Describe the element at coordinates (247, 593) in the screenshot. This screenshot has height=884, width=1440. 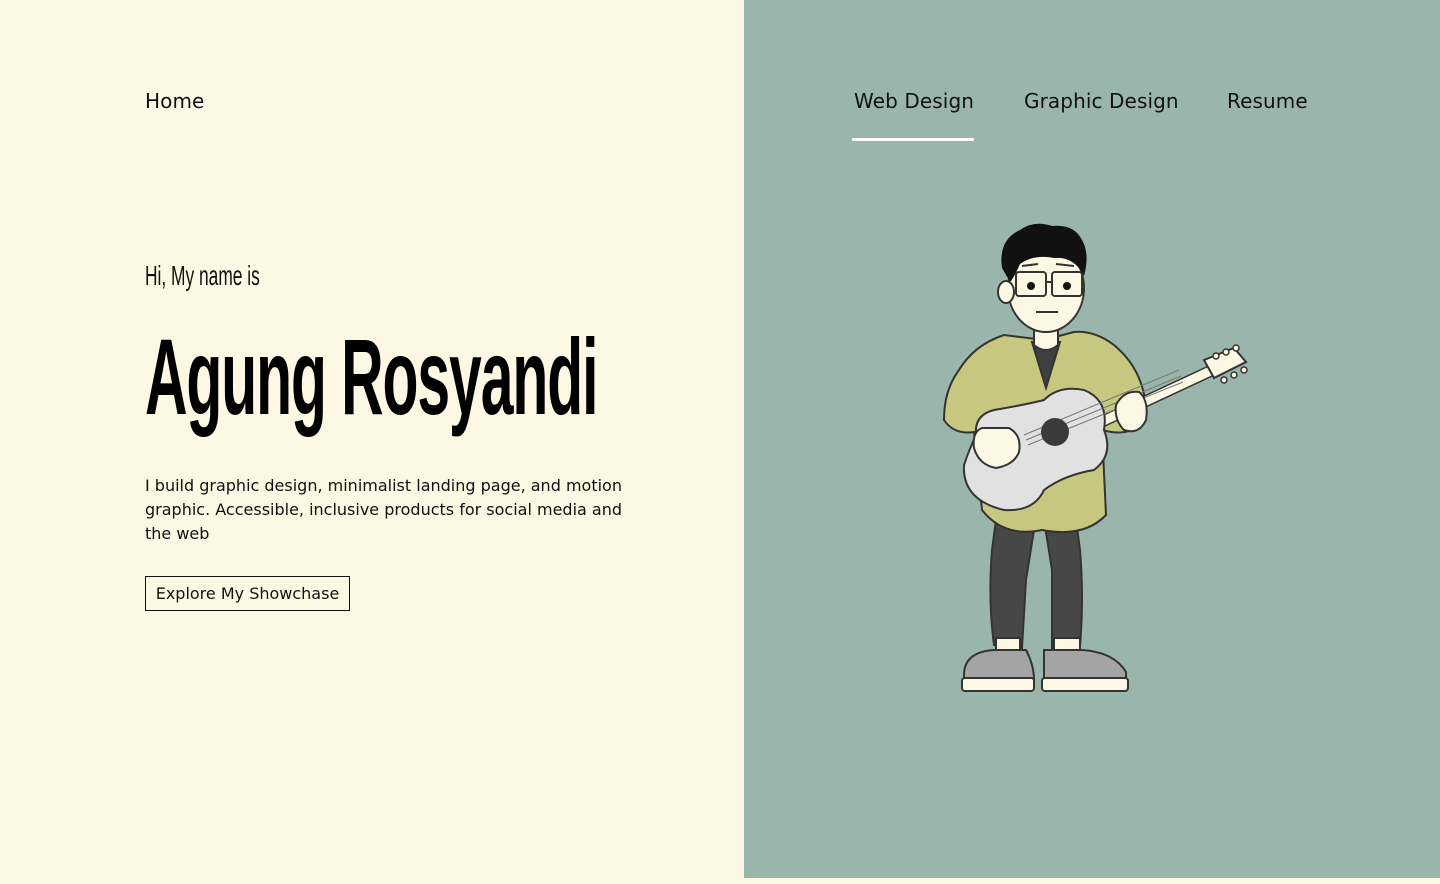
I see `explore-showcase-button: Explore My Showchase` at that location.